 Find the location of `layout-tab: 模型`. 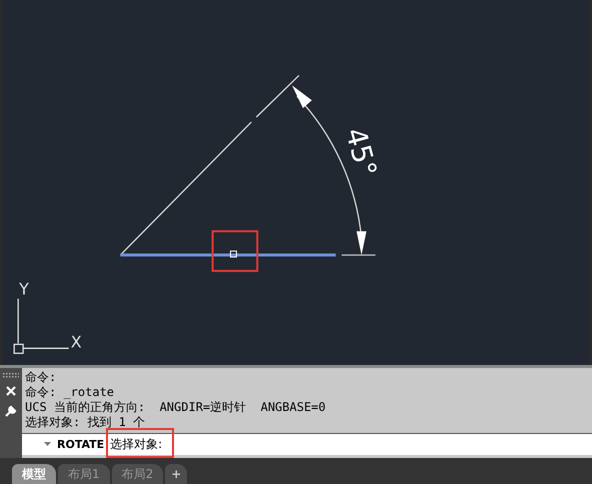

layout-tab: 模型 is located at coordinates (34, 474).